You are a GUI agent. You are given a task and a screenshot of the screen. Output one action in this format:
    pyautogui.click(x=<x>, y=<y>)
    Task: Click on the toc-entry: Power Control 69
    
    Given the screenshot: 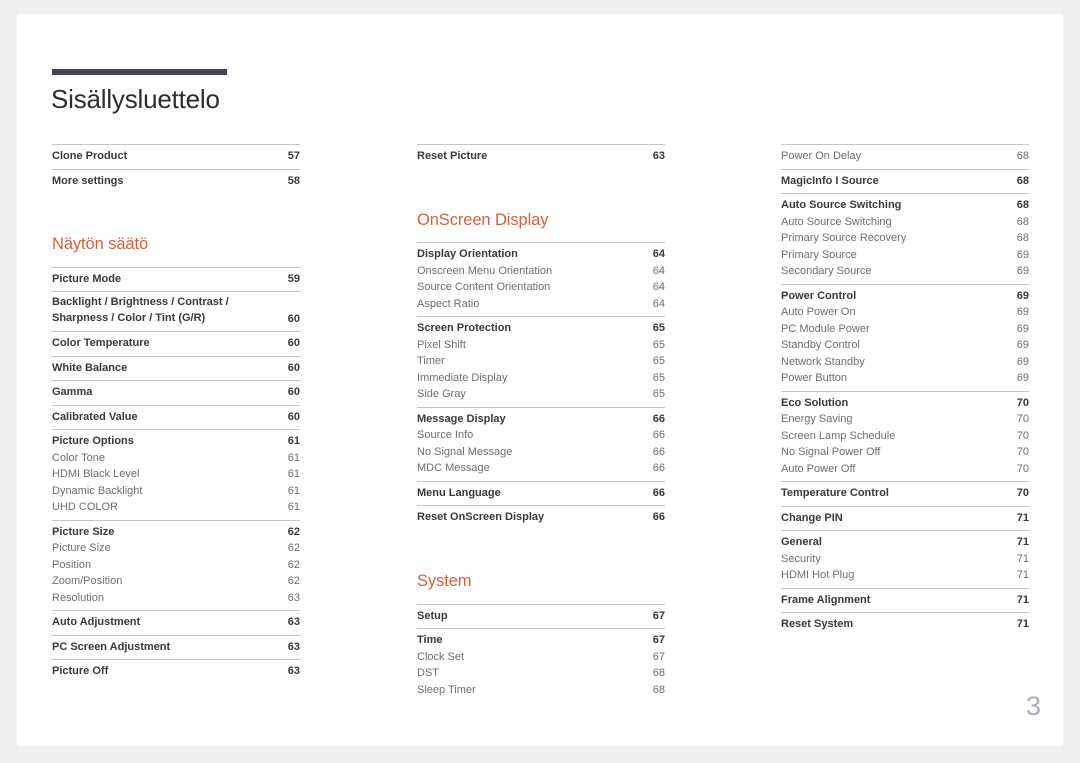 What is the action you would take?
    pyautogui.click(x=905, y=296)
    